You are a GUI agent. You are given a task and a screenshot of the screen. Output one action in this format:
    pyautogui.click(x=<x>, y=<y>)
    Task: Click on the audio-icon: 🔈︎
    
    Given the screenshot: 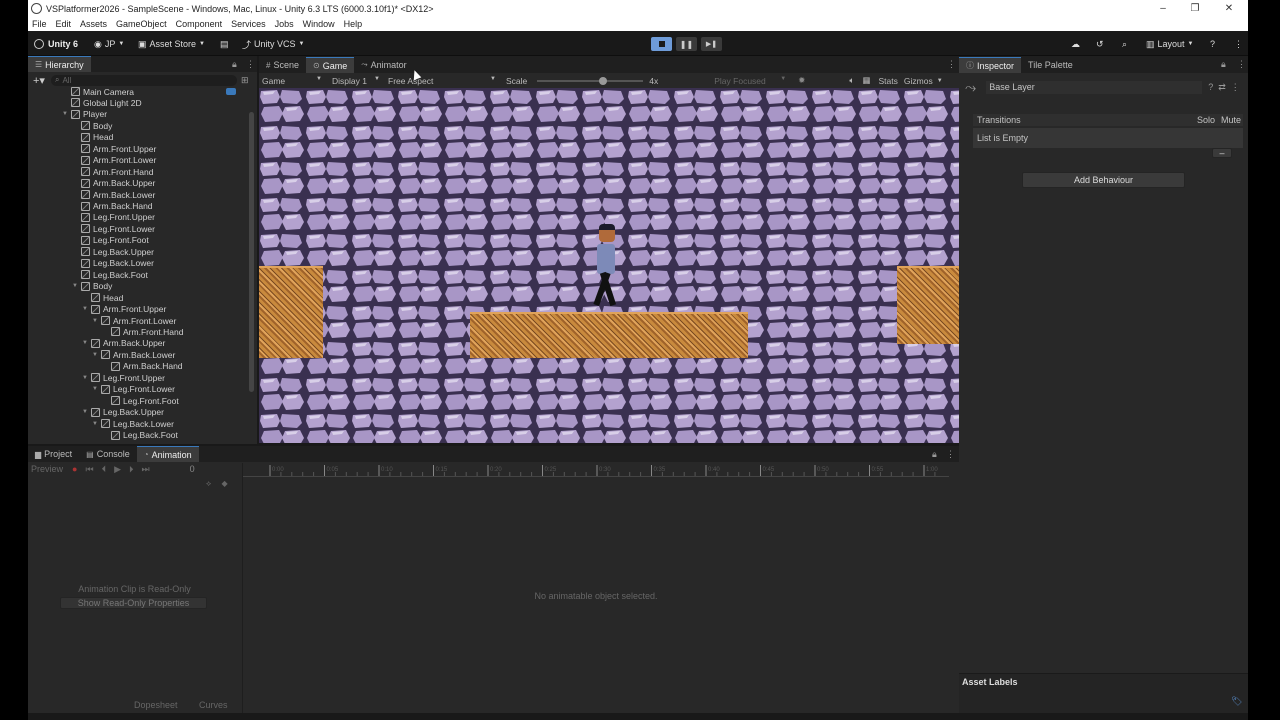 What is the action you would take?
    pyautogui.click(x=851, y=80)
    